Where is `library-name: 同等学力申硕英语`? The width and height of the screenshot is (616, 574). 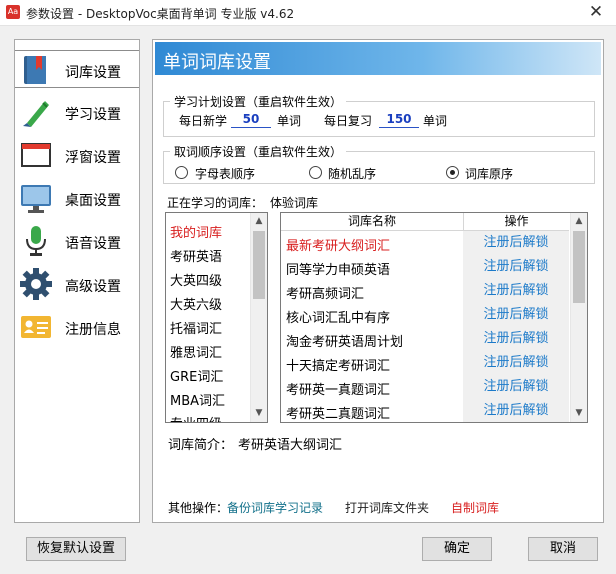
library-name: 同等学力申硕英语 is located at coordinates (338, 270).